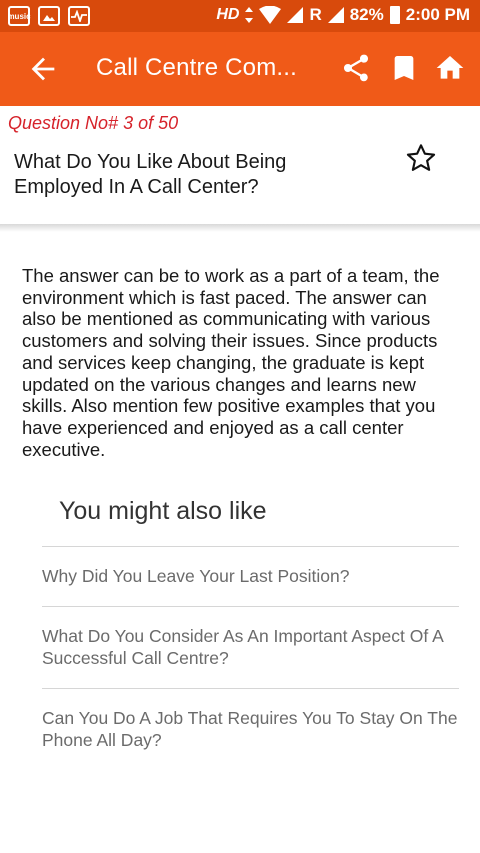 This screenshot has height=853, width=480. Describe the element at coordinates (404, 68) in the screenshot. I see `bookmark-icon` at that location.